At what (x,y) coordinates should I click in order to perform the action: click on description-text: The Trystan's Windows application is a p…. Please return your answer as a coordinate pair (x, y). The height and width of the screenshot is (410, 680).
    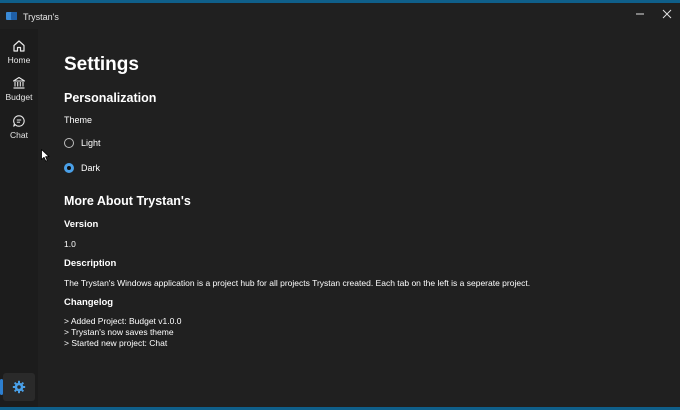
    Looking at the image, I should click on (297, 283).